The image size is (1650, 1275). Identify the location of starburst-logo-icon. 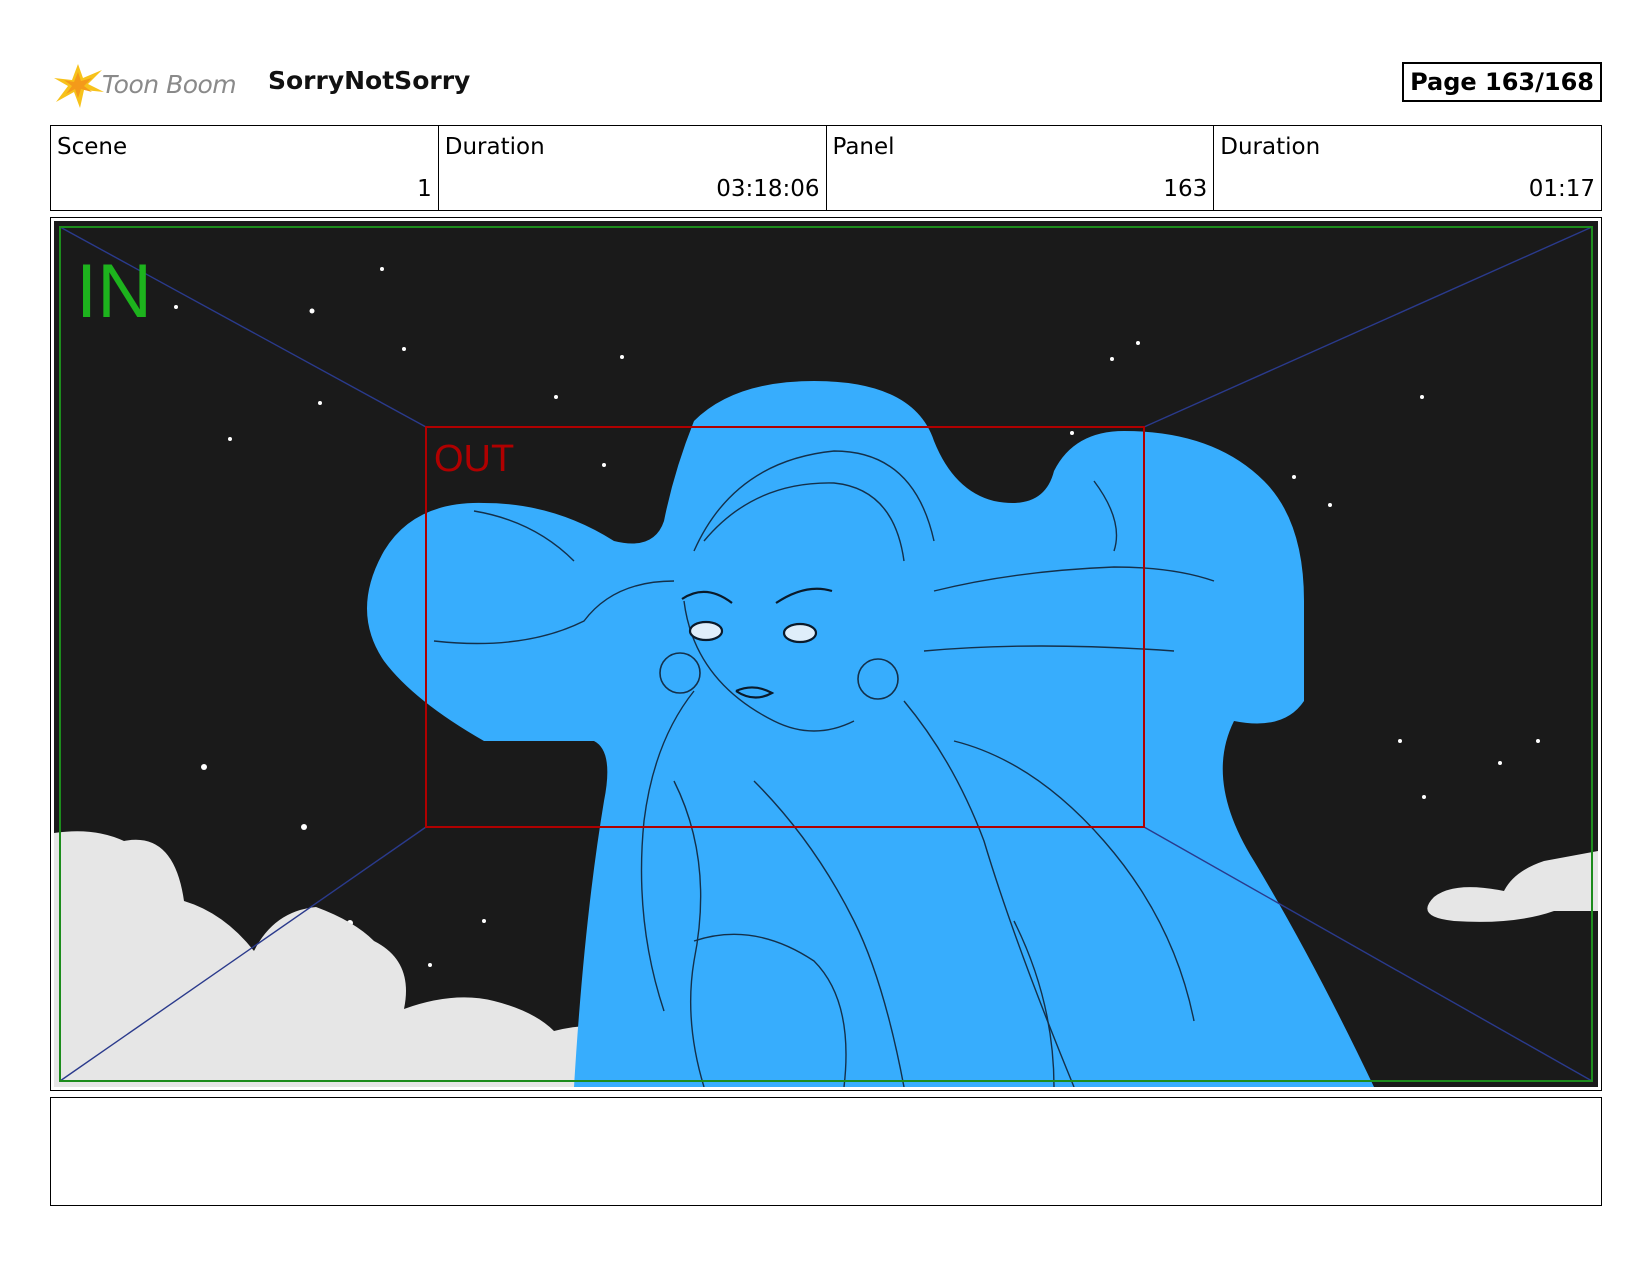
(79, 86).